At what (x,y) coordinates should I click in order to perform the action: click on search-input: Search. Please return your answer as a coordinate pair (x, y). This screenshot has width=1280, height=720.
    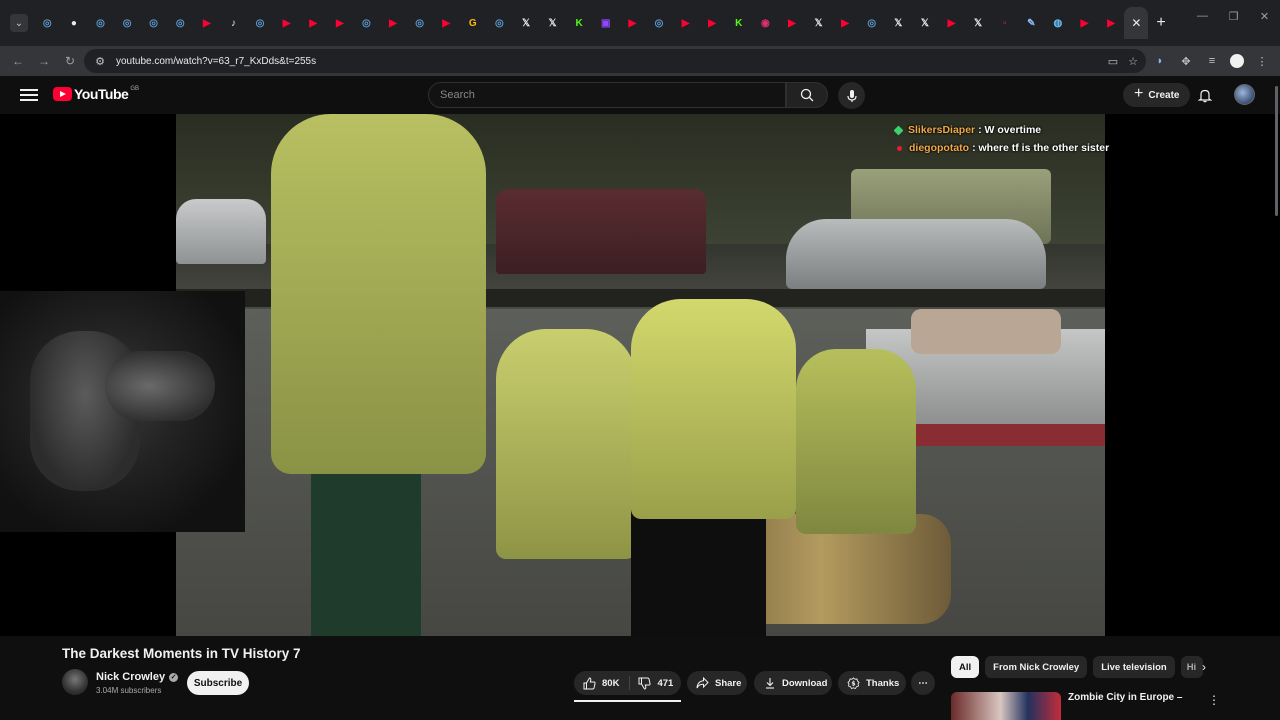
    Looking at the image, I should click on (607, 95).